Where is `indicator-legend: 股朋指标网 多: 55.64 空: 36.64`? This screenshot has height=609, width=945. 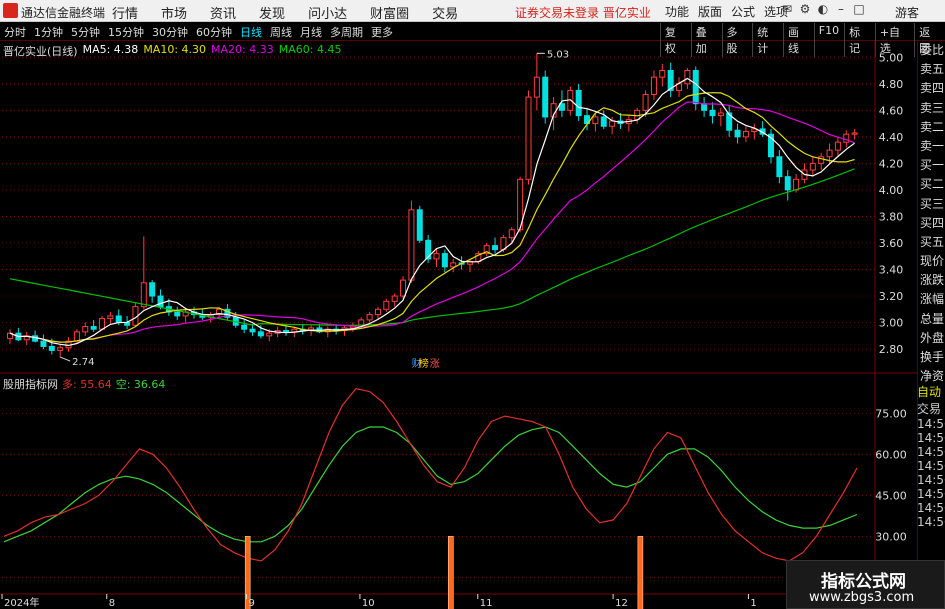
indicator-legend: 股朋指标网 多: 55.64 空: 36.64 is located at coordinates (86, 384).